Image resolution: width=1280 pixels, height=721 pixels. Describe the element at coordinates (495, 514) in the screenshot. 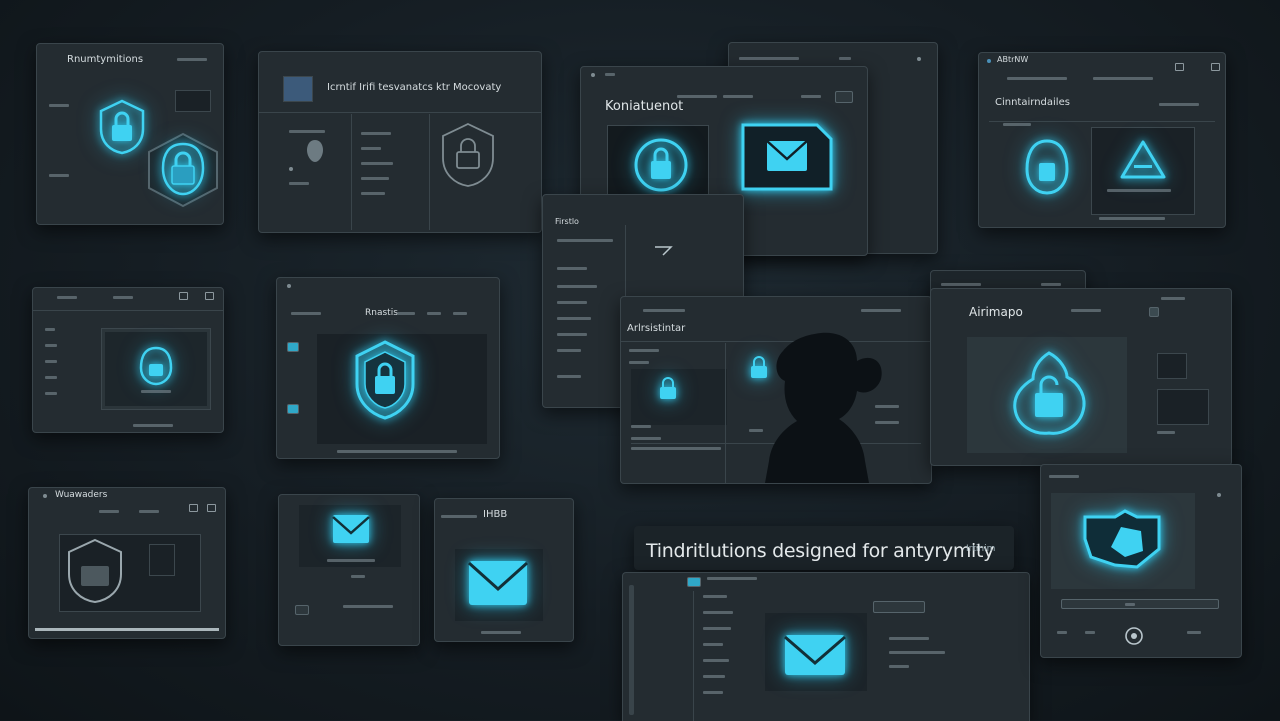

I see `window-title: IHBB` at that location.